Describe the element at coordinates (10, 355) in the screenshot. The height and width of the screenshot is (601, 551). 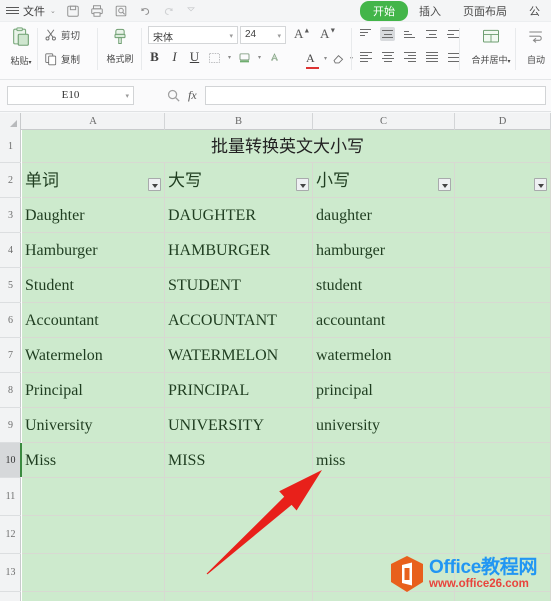
I see `row-header-7: 7` at that location.